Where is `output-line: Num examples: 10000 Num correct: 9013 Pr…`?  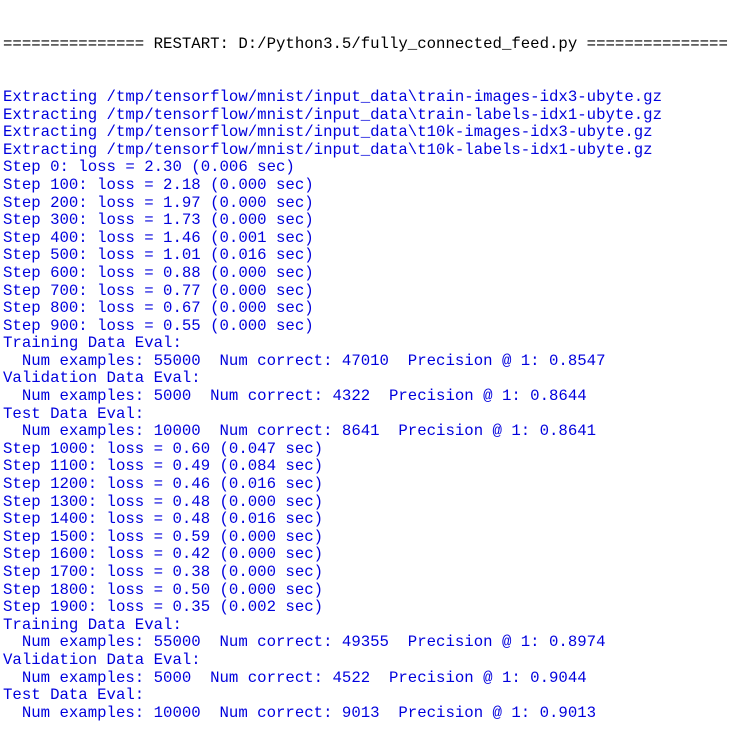 output-line: Num examples: 10000 Num correct: 9013 Pr… is located at coordinates (300, 712).